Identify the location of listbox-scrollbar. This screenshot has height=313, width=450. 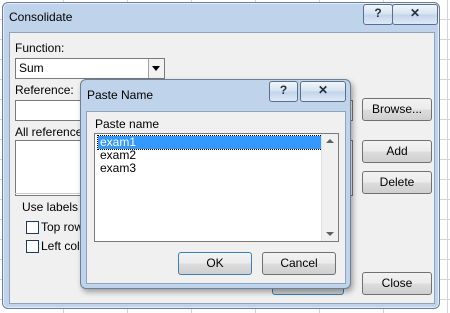
(329, 187).